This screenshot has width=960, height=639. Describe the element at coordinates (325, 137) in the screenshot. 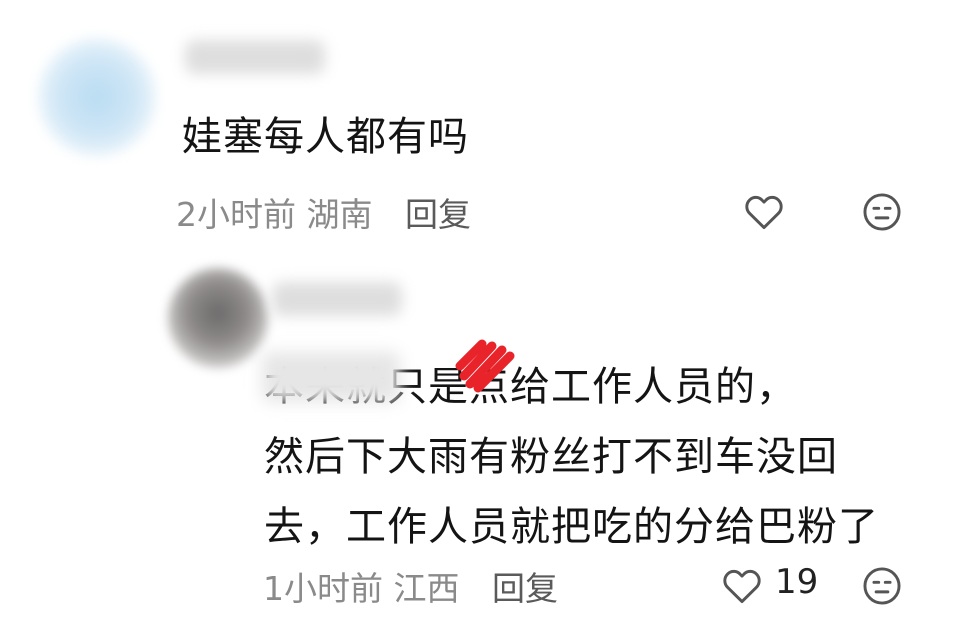

I see `comment-text: 娃塞每人都有吗` at that location.